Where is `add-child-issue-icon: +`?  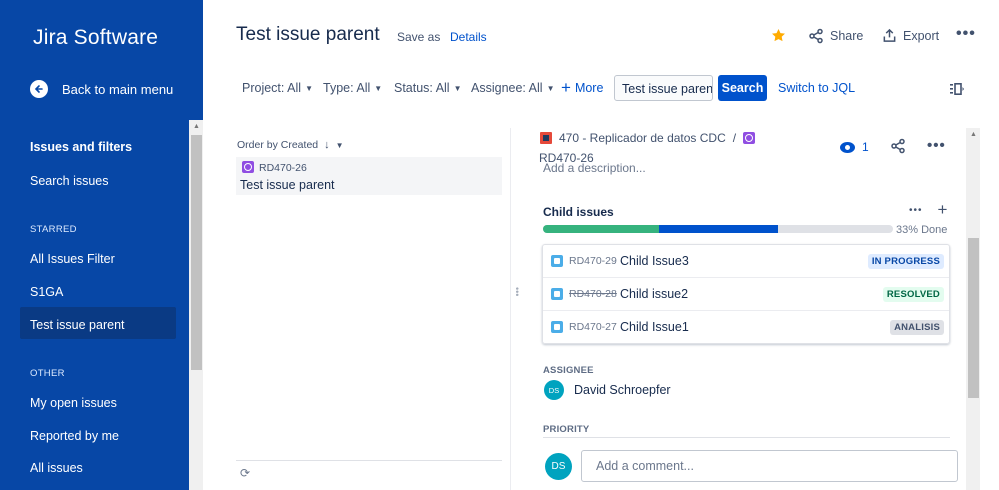 add-child-issue-icon: + is located at coordinates (943, 210).